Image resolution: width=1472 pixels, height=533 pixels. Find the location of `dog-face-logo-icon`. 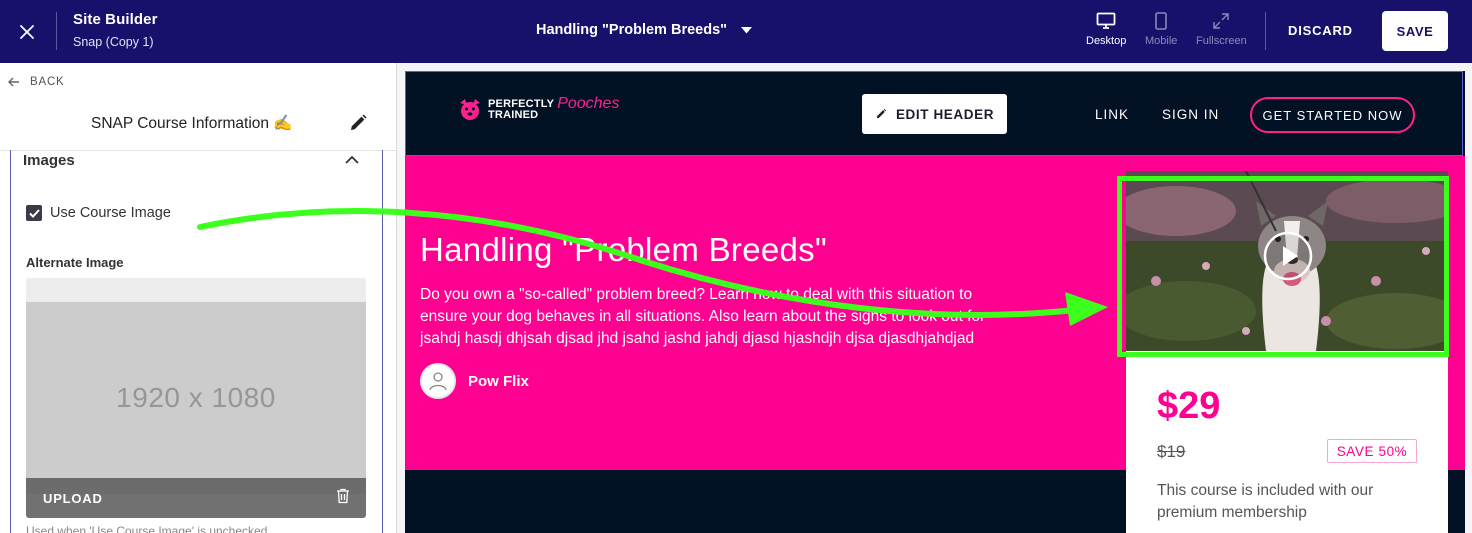

dog-face-logo-icon is located at coordinates (470, 109).